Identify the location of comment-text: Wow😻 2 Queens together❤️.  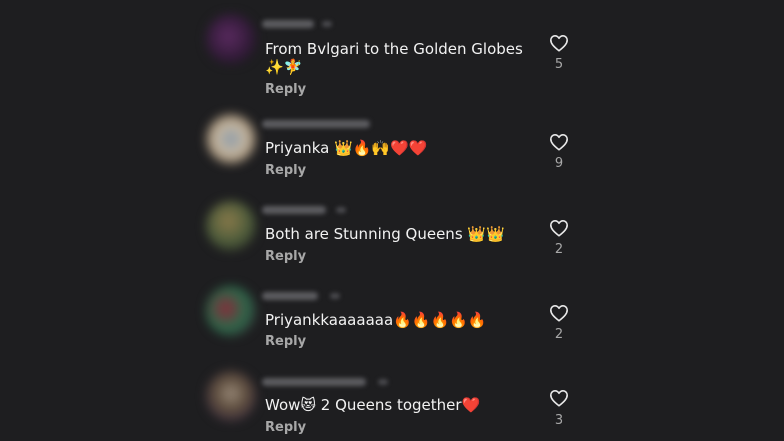
(373, 405).